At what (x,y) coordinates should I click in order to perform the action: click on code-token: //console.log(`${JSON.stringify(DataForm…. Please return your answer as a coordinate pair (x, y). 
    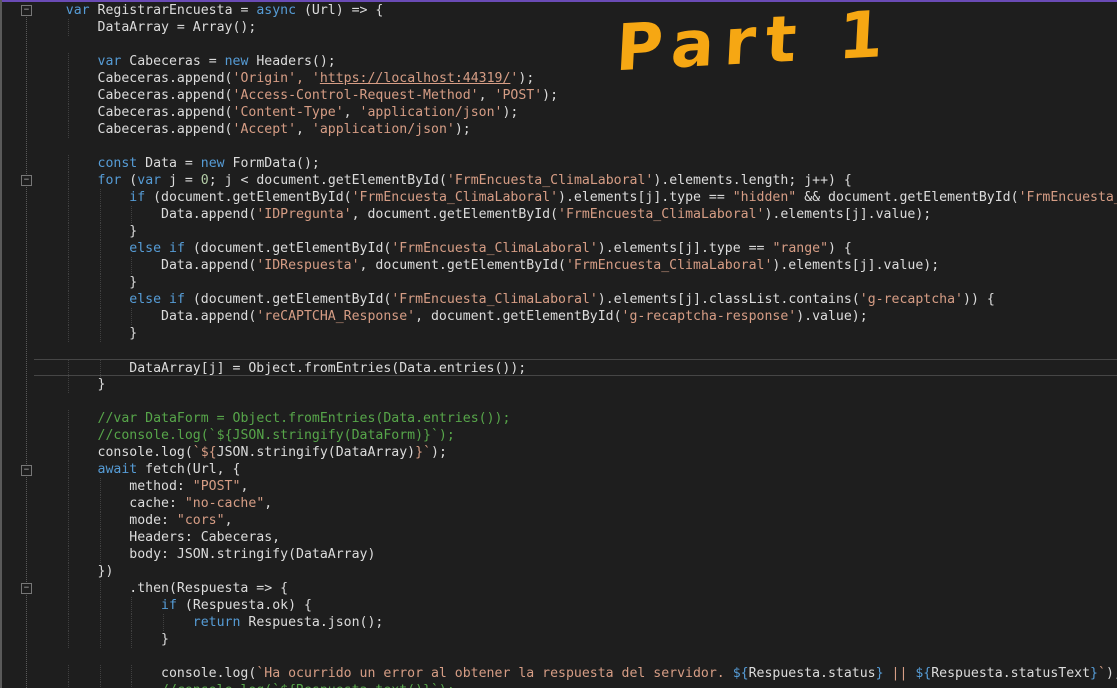
    Looking at the image, I should click on (276, 435).